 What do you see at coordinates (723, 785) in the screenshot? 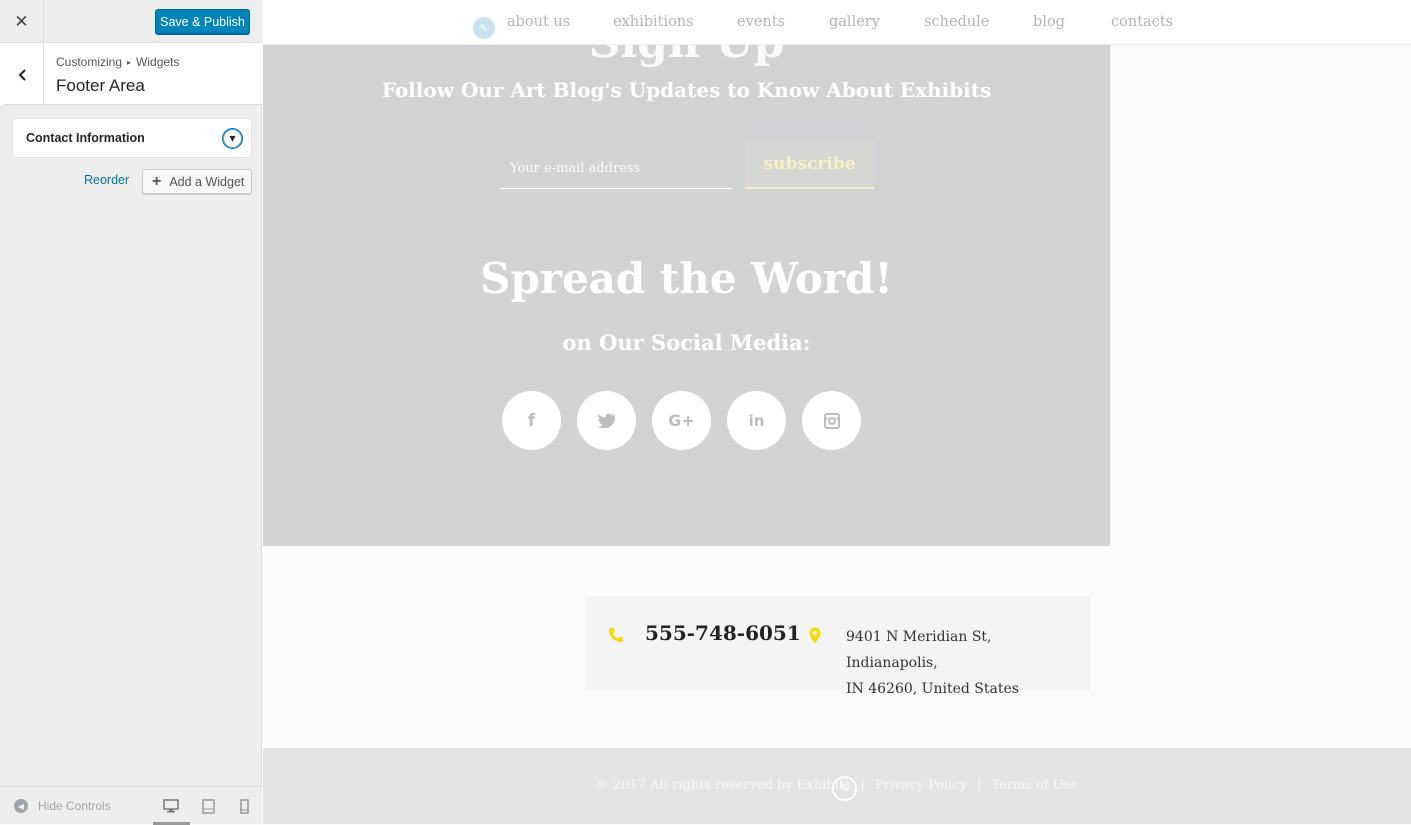
I see `copyright-text: © 2017 All rights reserved by Exhibits` at bounding box center [723, 785].